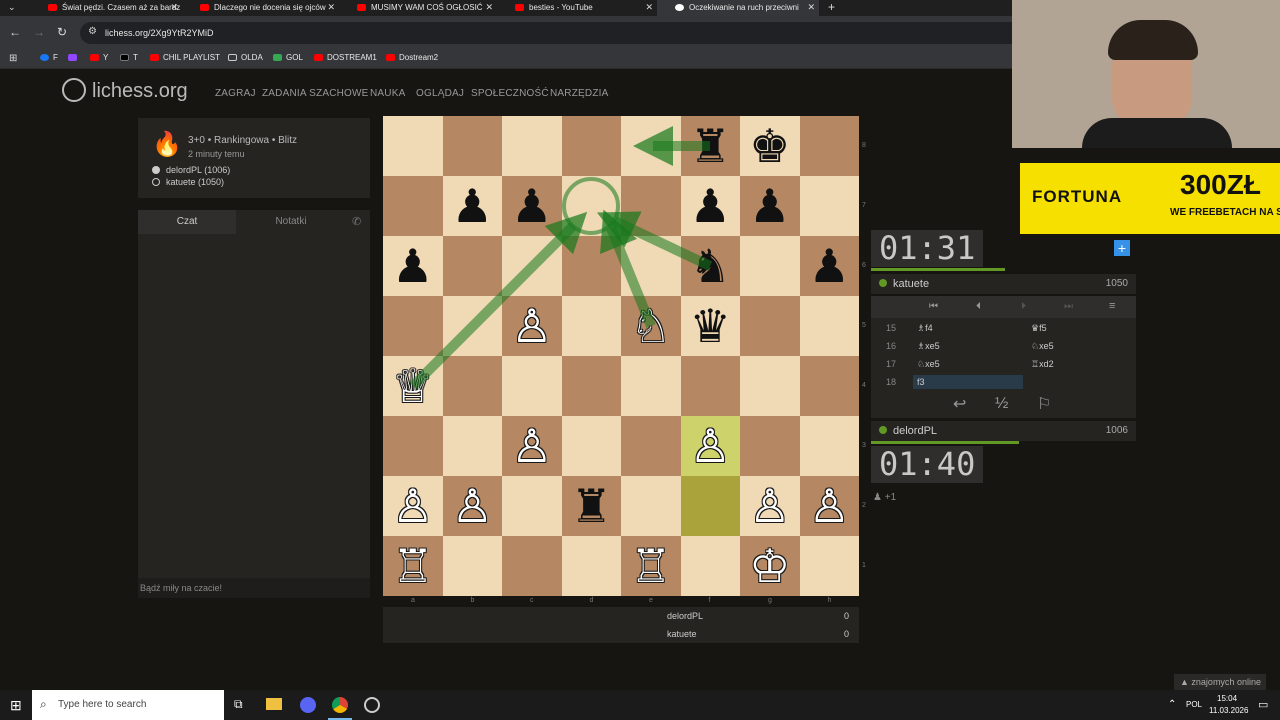  Describe the element at coordinates (413, 446) in the screenshot. I see `square-a3` at that location.